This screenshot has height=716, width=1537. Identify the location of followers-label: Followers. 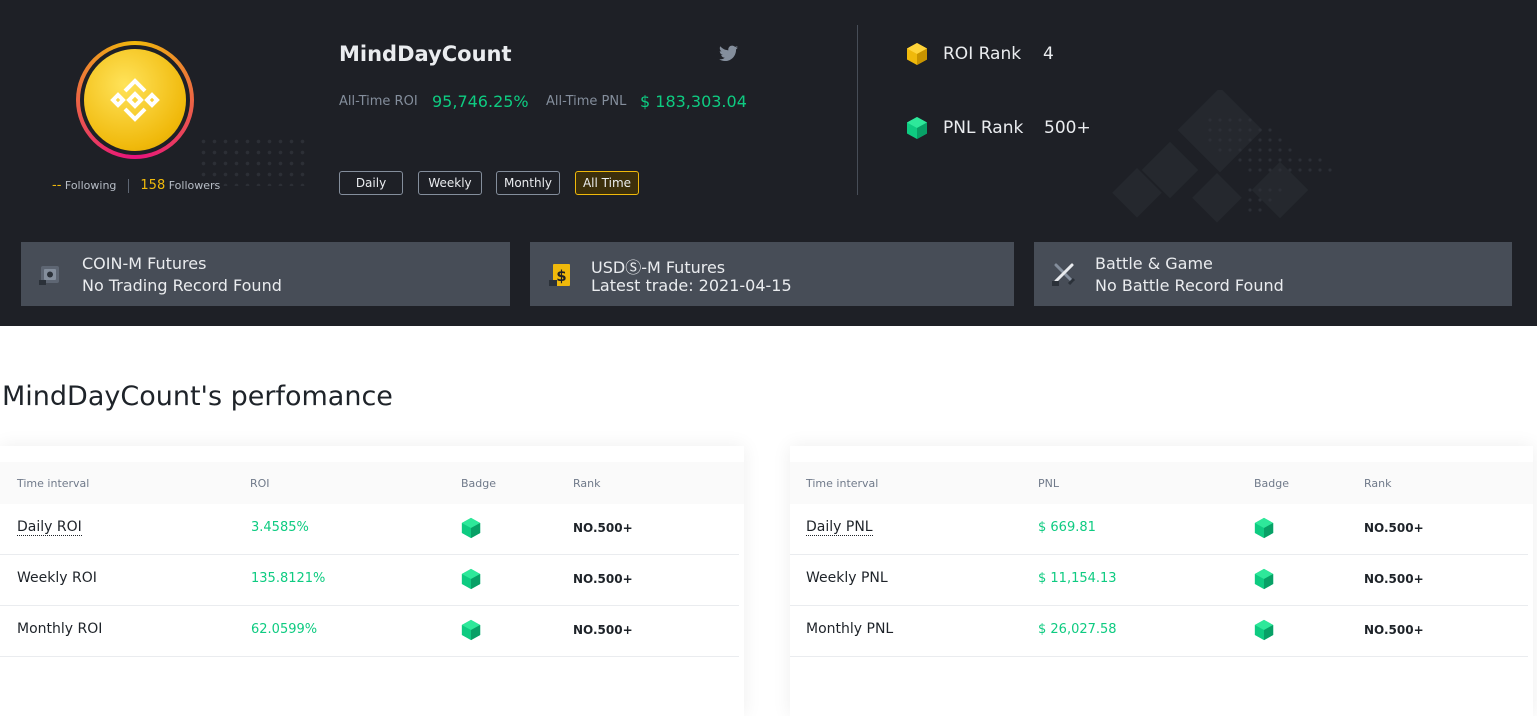
(195, 185).